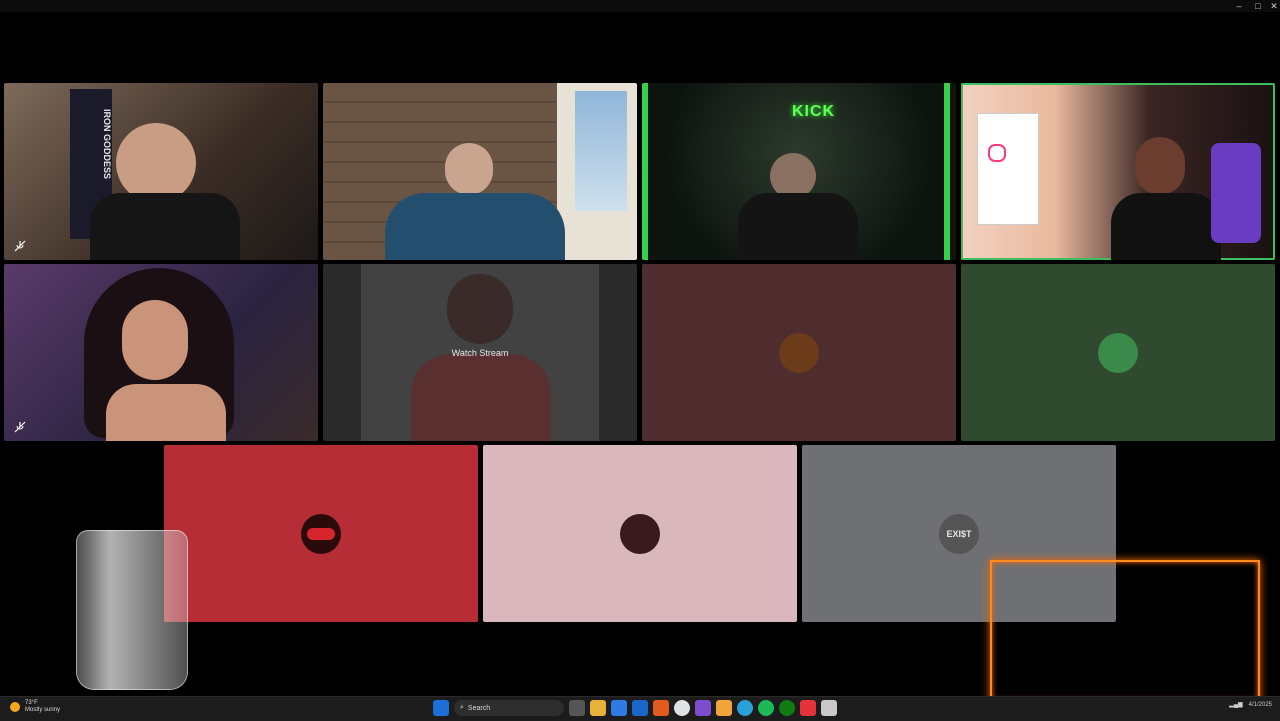  What do you see at coordinates (107, 144) in the screenshot?
I see `poster-text: IRON GODDESS` at bounding box center [107, 144].